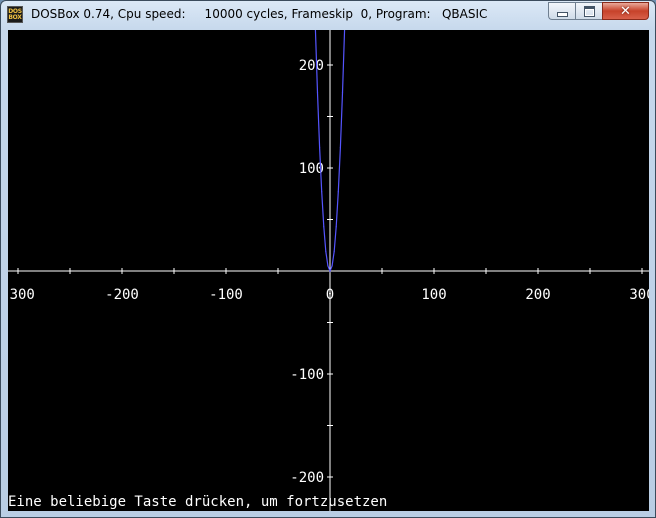 The image size is (656, 518). What do you see at coordinates (537, 295) in the screenshot?
I see `x-tick-label: 200` at bounding box center [537, 295].